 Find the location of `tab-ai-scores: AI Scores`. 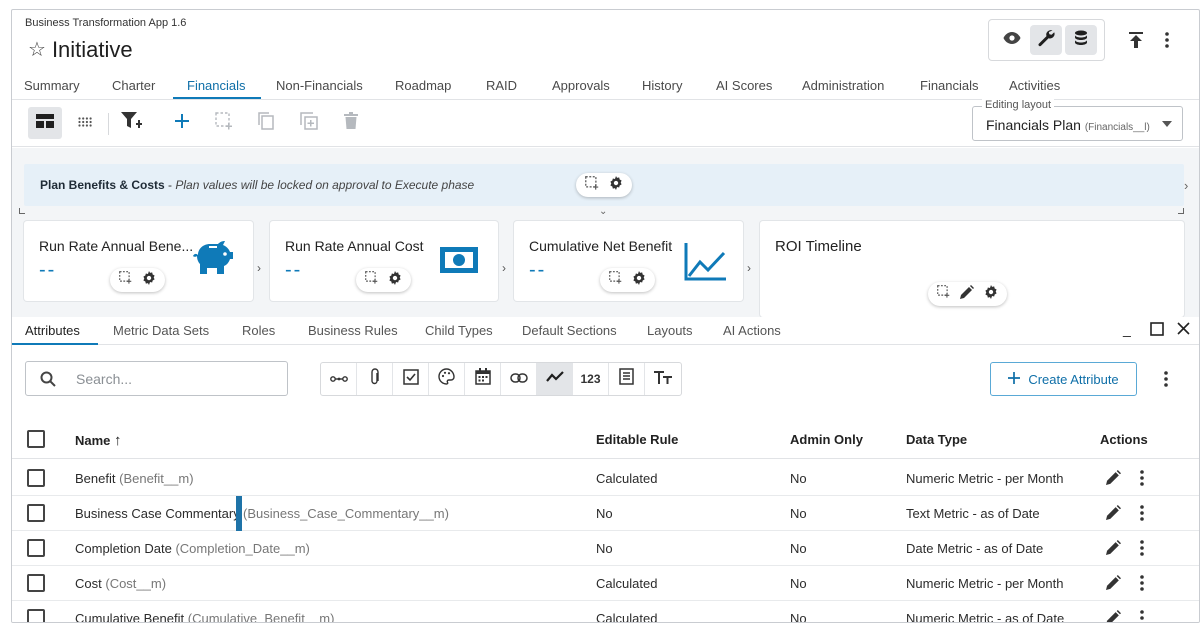

tab-ai-scores: AI Scores is located at coordinates (744, 85).